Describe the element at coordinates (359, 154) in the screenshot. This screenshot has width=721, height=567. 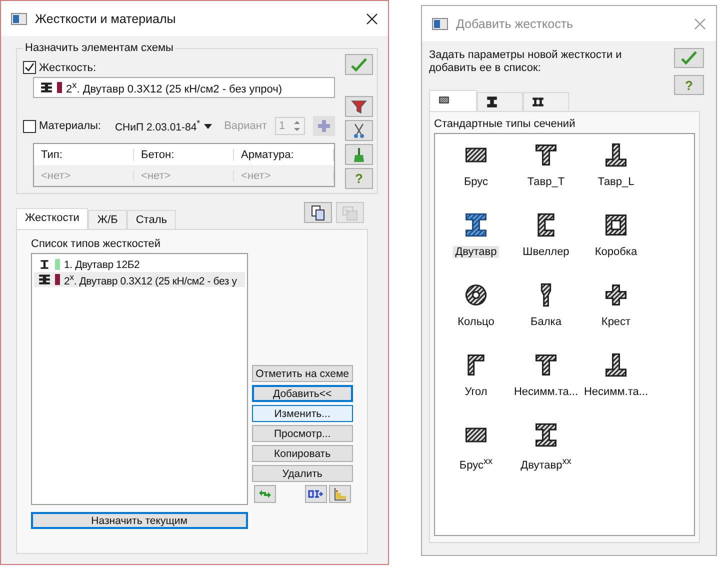
I see `brush-button` at that location.